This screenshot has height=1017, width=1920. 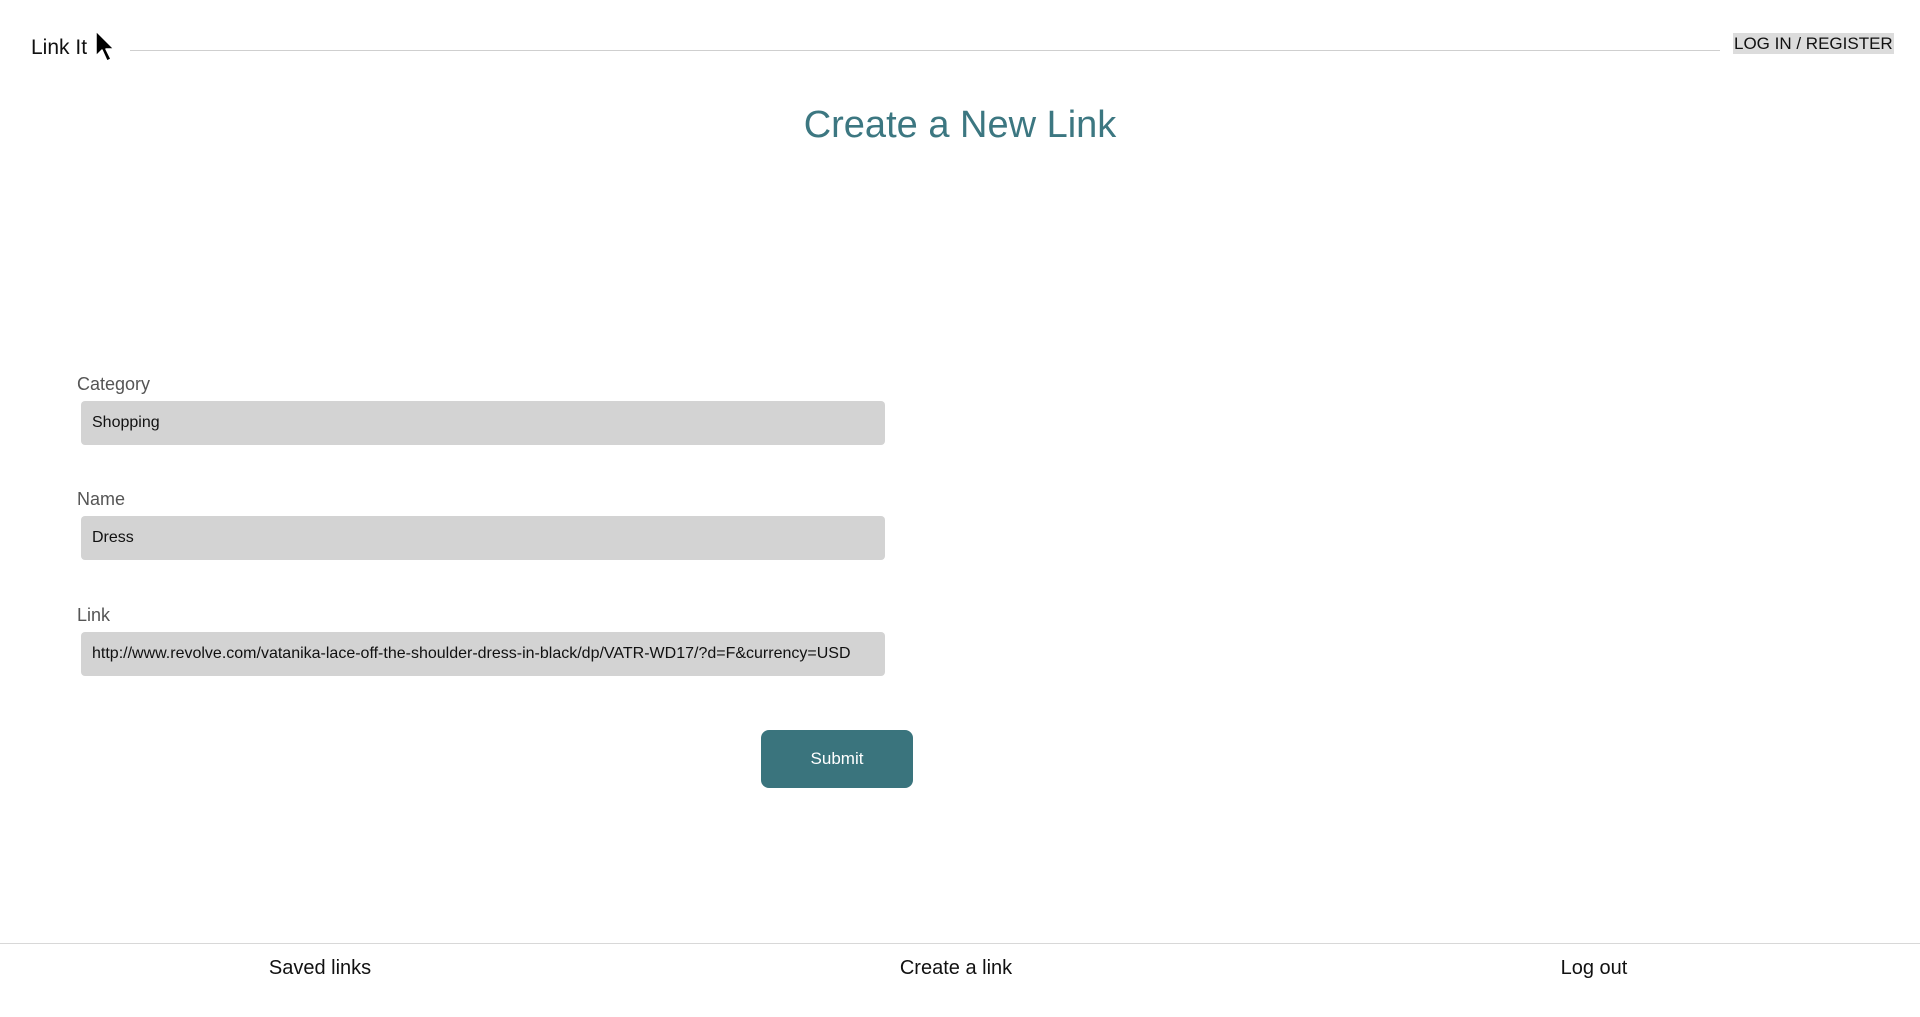 What do you see at coordinates (114, 384) in the screenshot?
I see `category-label: Category` at bounding box center [114, 384].